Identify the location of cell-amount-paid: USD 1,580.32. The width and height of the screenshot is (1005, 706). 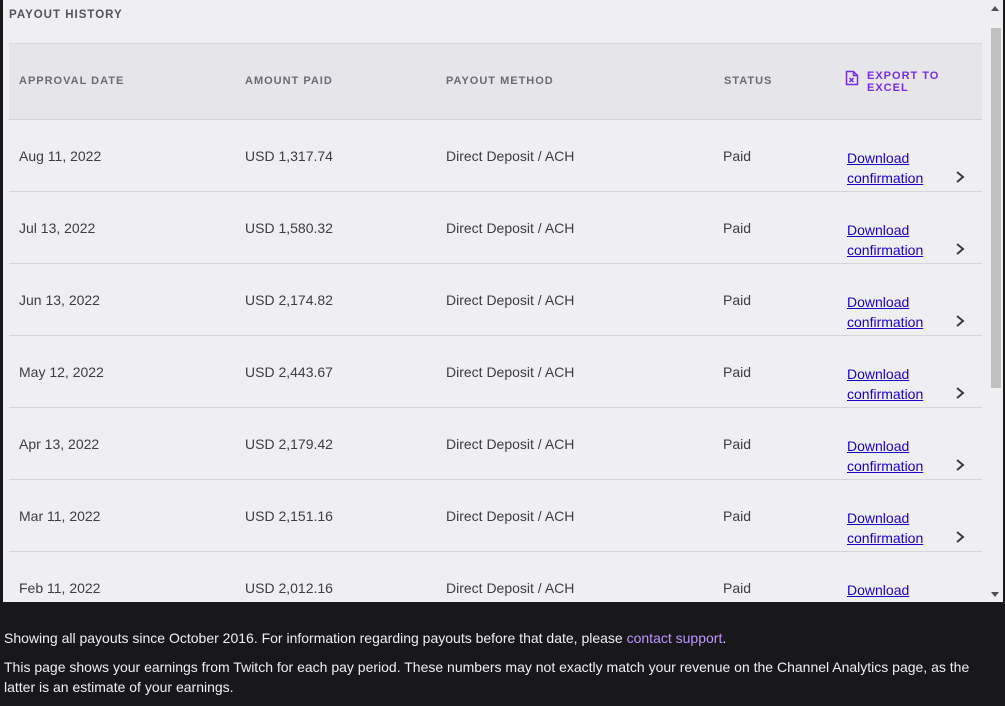
(289, 228).